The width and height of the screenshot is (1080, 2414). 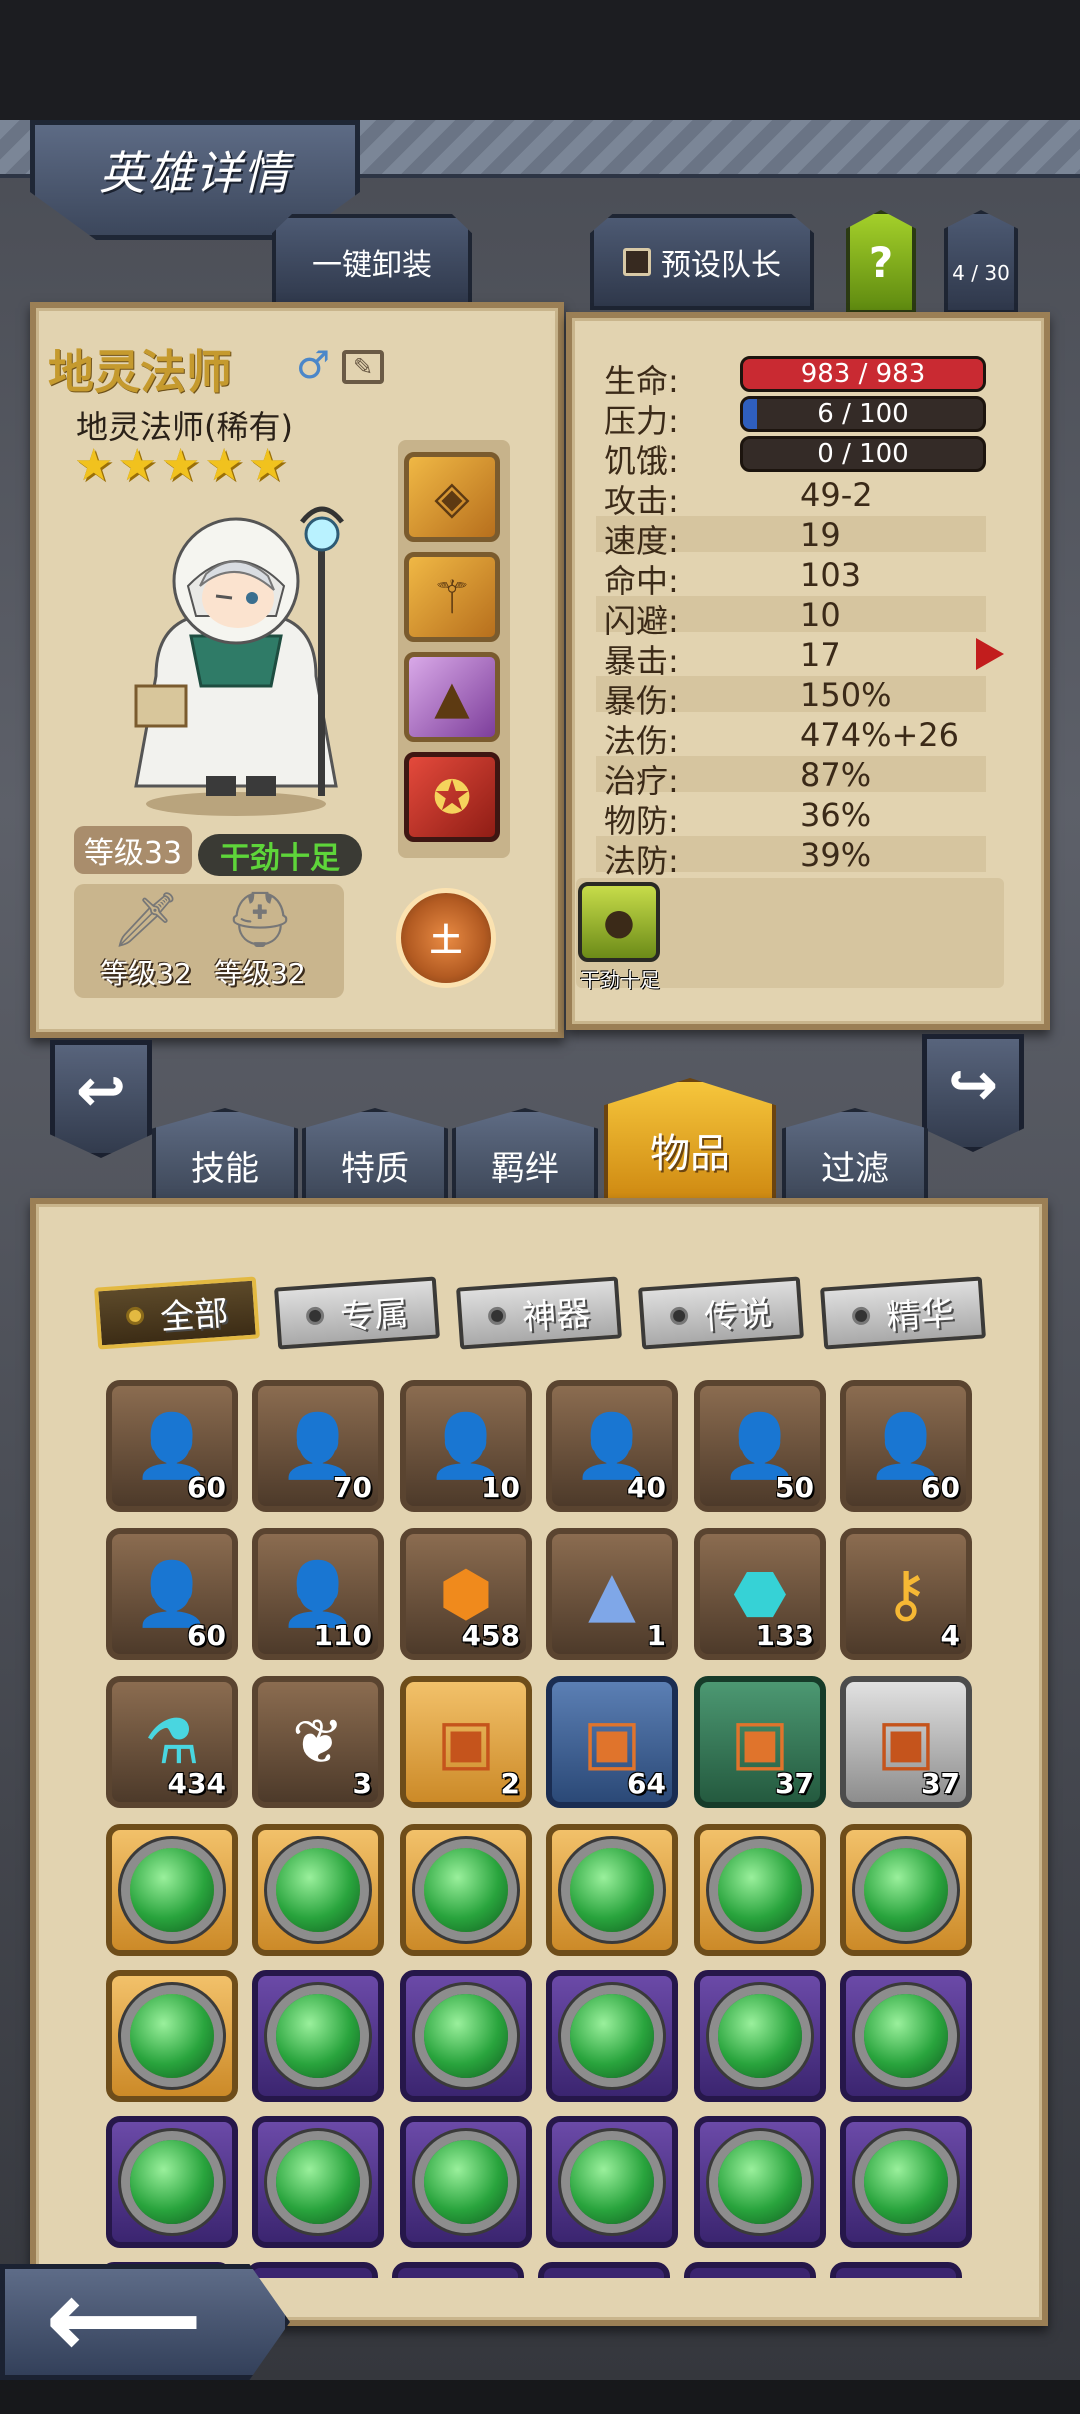 What do you see at coordinates (466, 1742) in the screenshot?
I see `inventory-item: ▣ 2` at bounding box center [466, 1742].